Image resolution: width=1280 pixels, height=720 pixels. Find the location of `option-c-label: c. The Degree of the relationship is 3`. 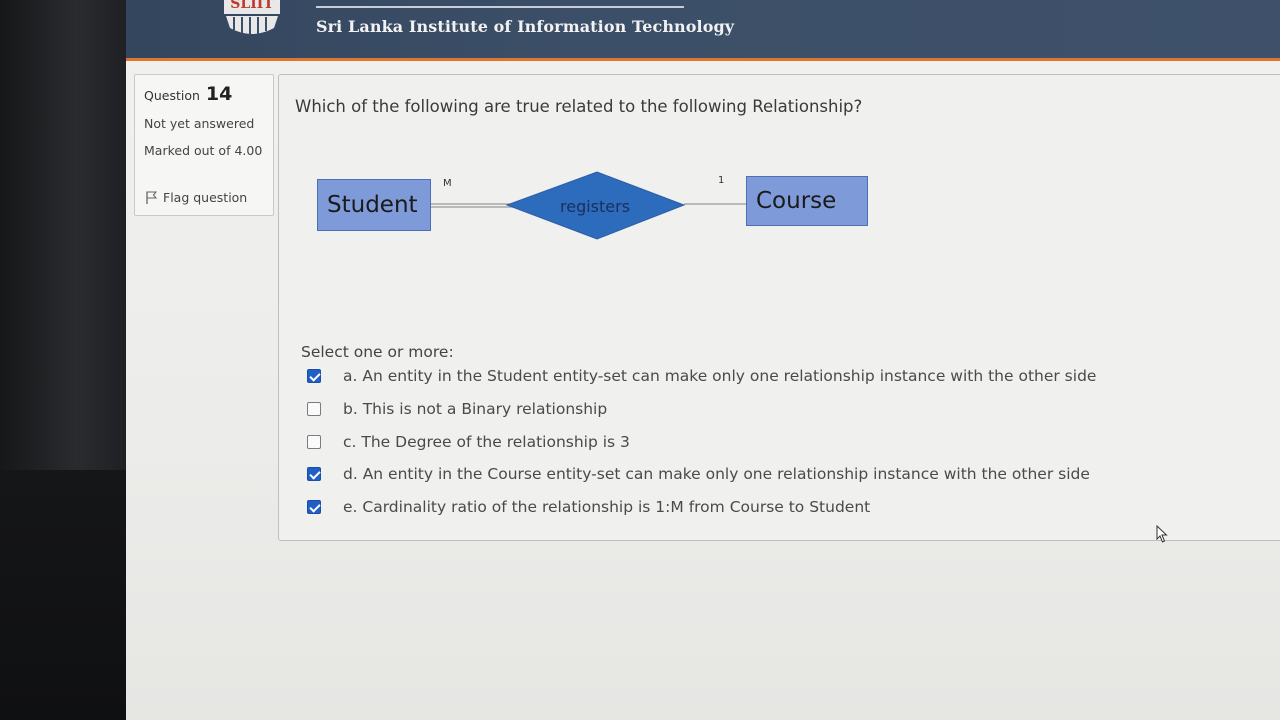

option-c-label: c. The Degree of the relationship is 3 is located at coordinates (486, 442).